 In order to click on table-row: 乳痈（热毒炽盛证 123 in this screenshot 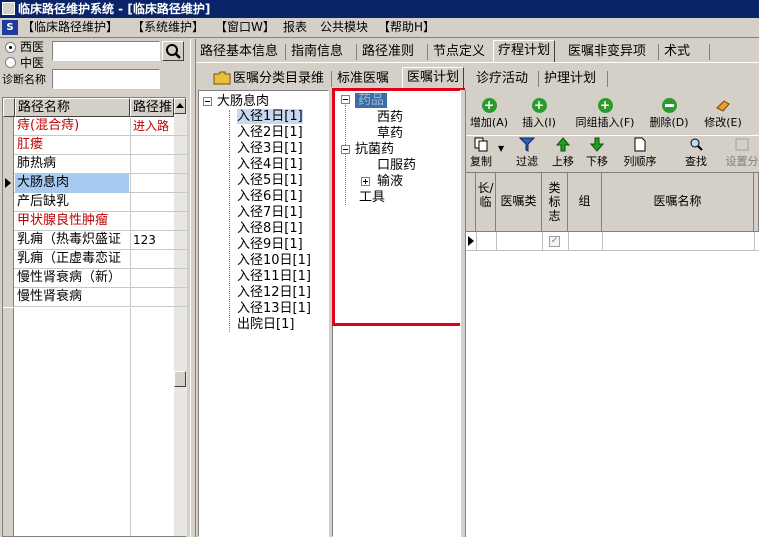, I will do `click(95, 240)`.